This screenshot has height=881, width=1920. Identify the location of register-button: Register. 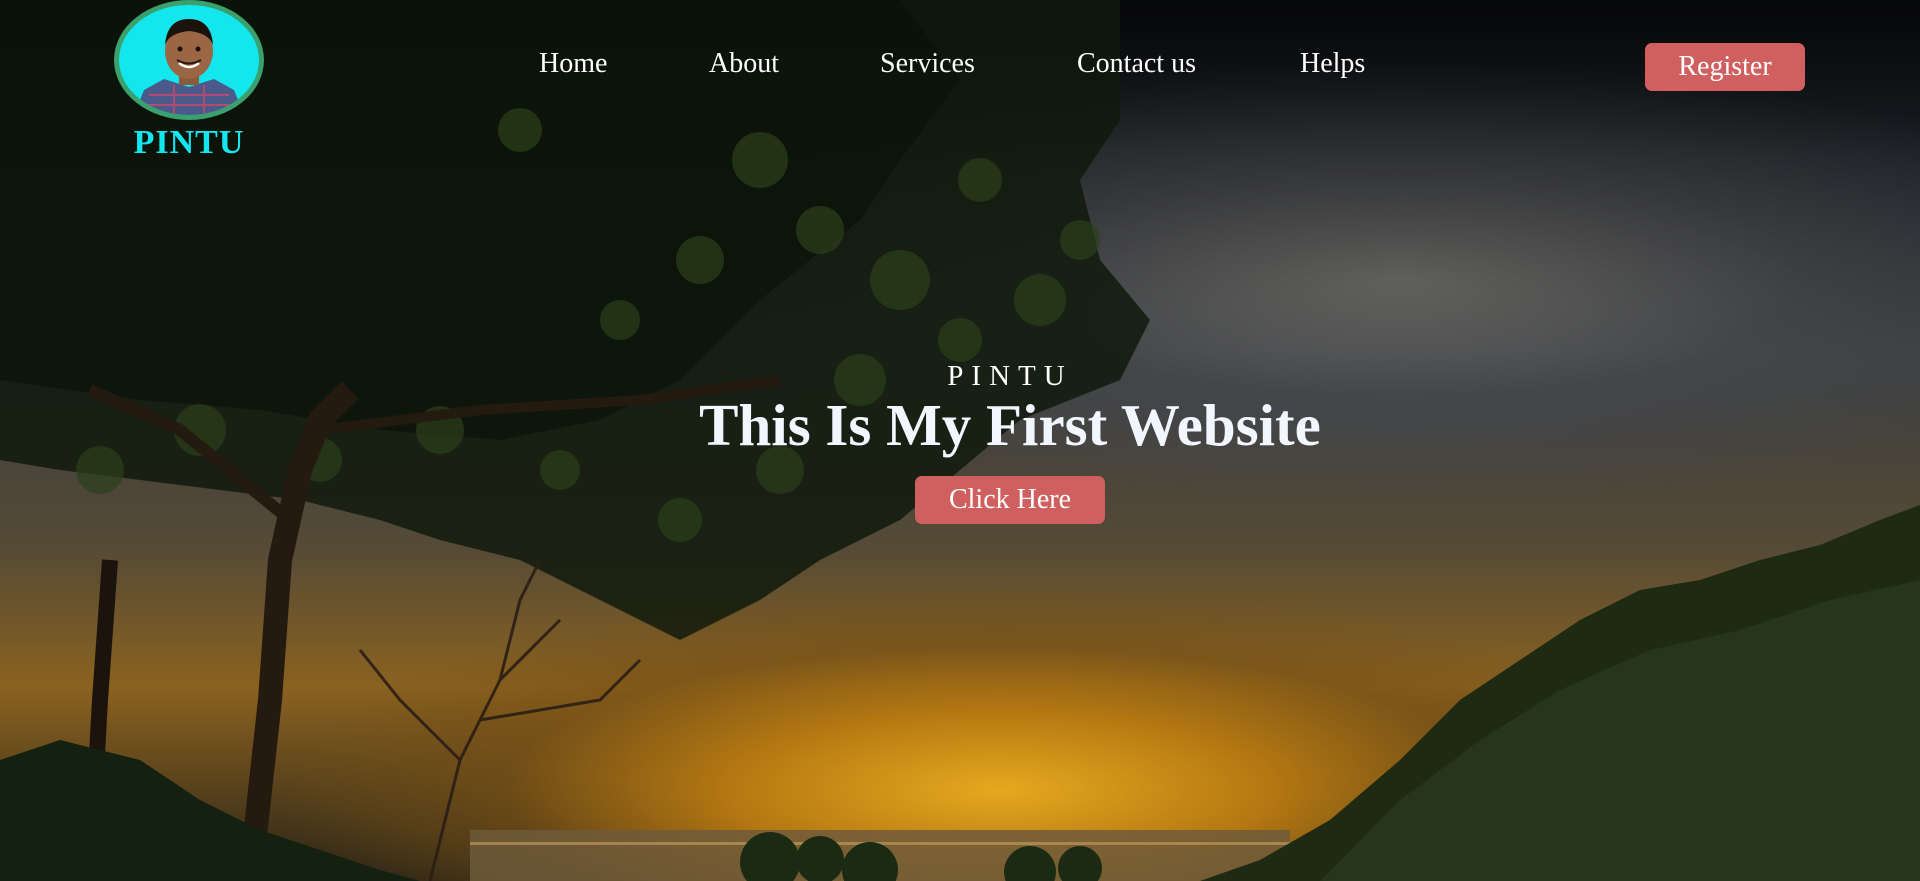
(1725, 67).